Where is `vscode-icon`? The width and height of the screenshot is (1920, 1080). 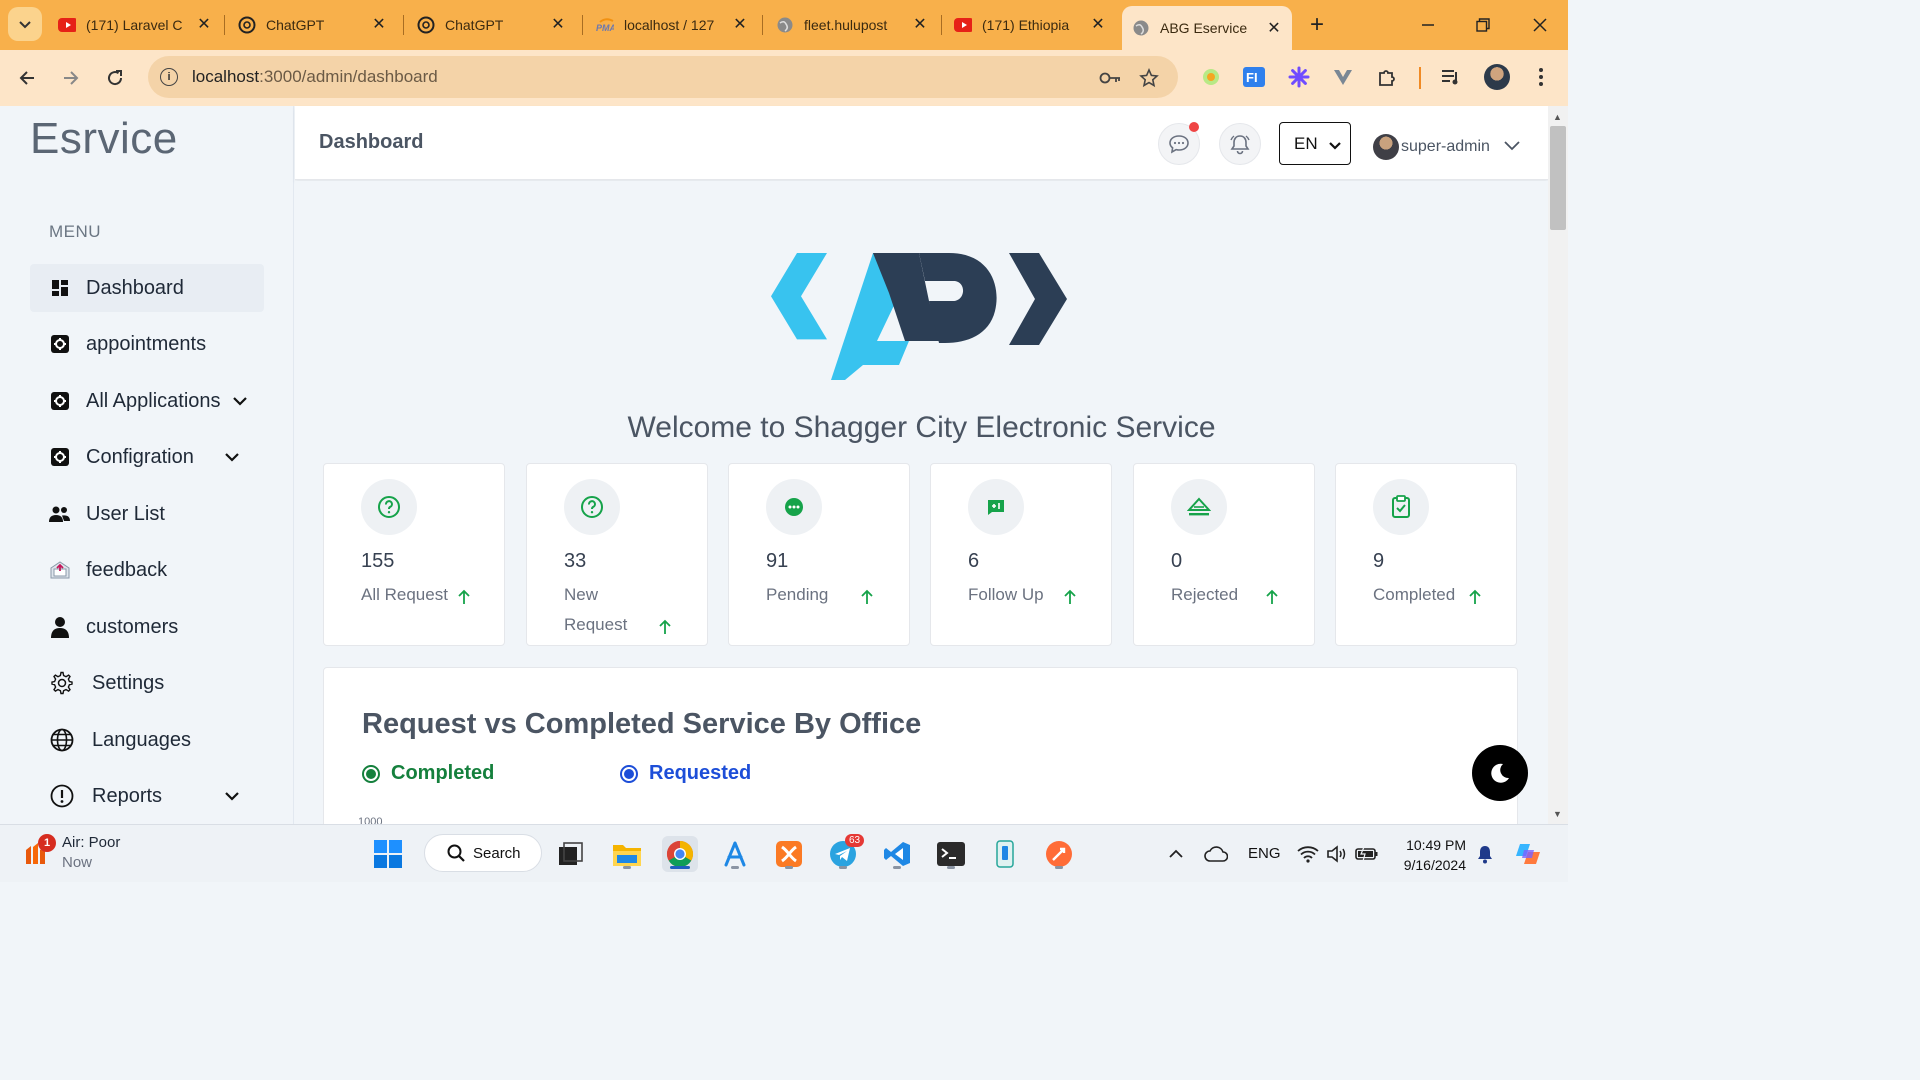 vscode-icon is located at coordinates (897, 854).